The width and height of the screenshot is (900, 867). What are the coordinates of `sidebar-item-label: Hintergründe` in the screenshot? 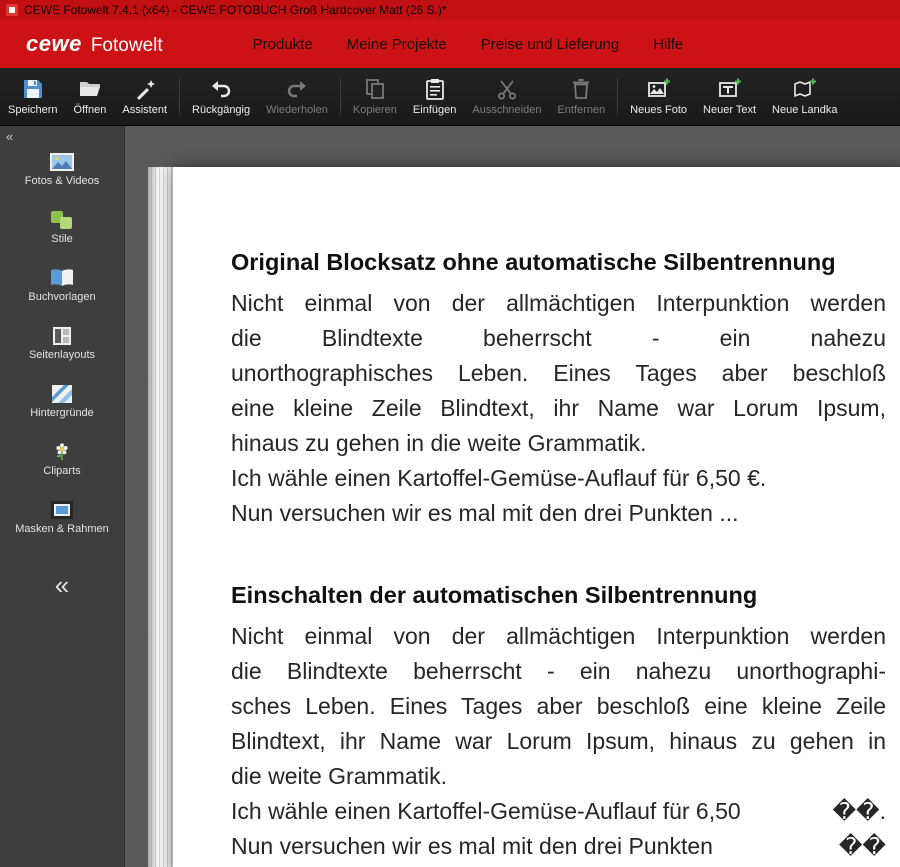 It's located at (62, 413).